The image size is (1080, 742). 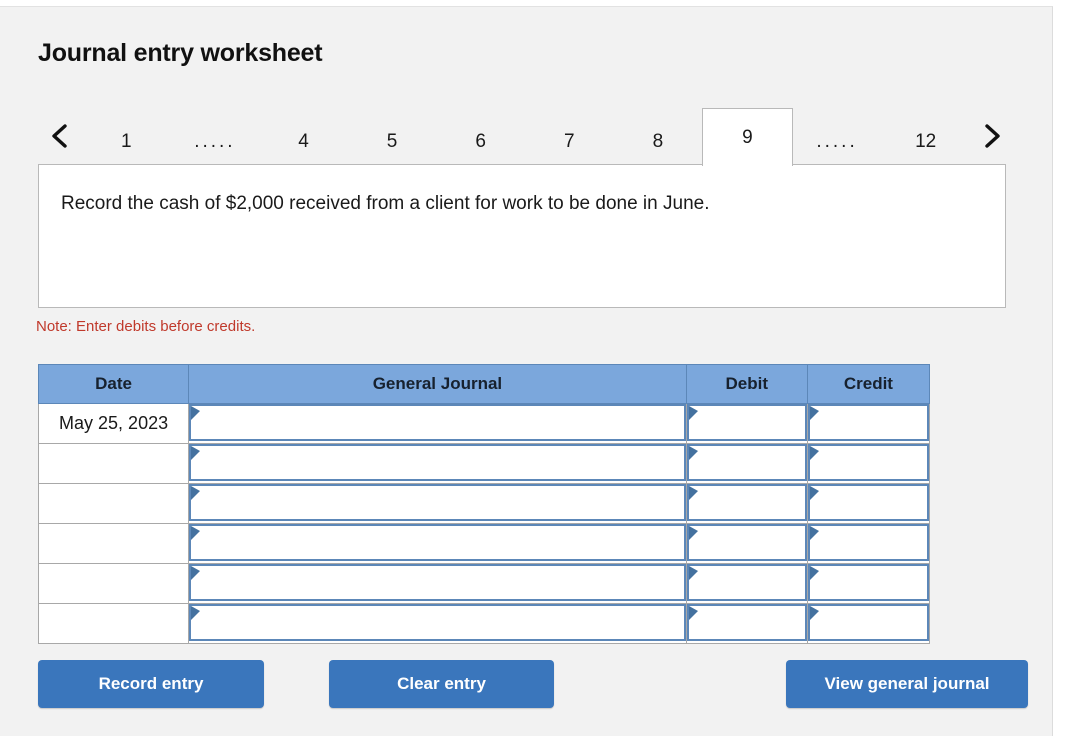 I want to click on debits-before-credits-note: Note: Enter debits before credits., so click(x=146, y=326).